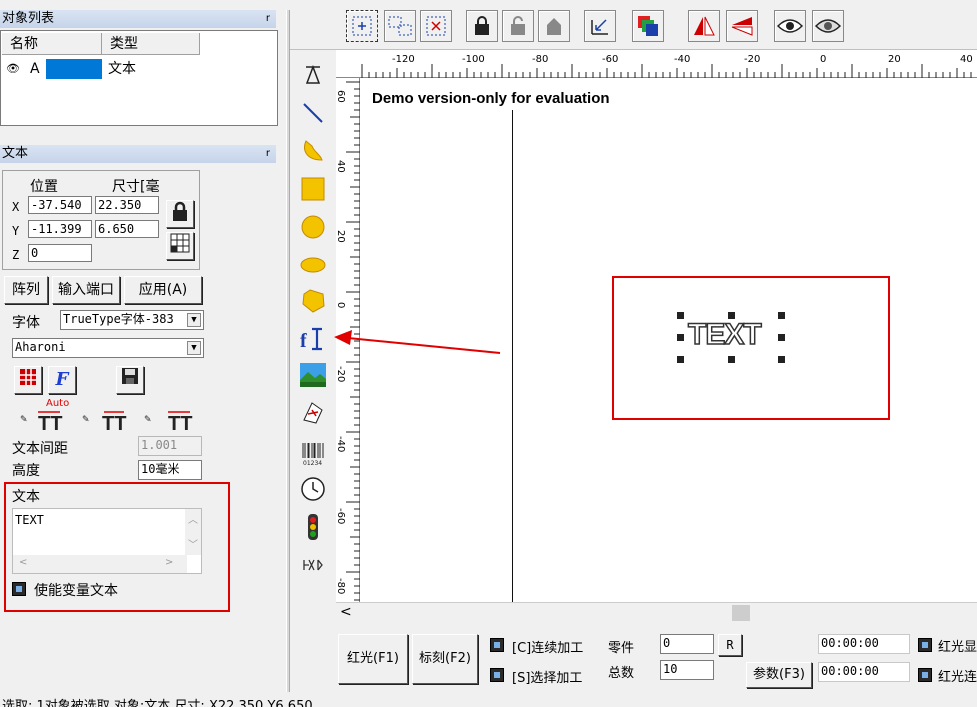  I want to click on red-continuous-checkbox, so click(925, 675).